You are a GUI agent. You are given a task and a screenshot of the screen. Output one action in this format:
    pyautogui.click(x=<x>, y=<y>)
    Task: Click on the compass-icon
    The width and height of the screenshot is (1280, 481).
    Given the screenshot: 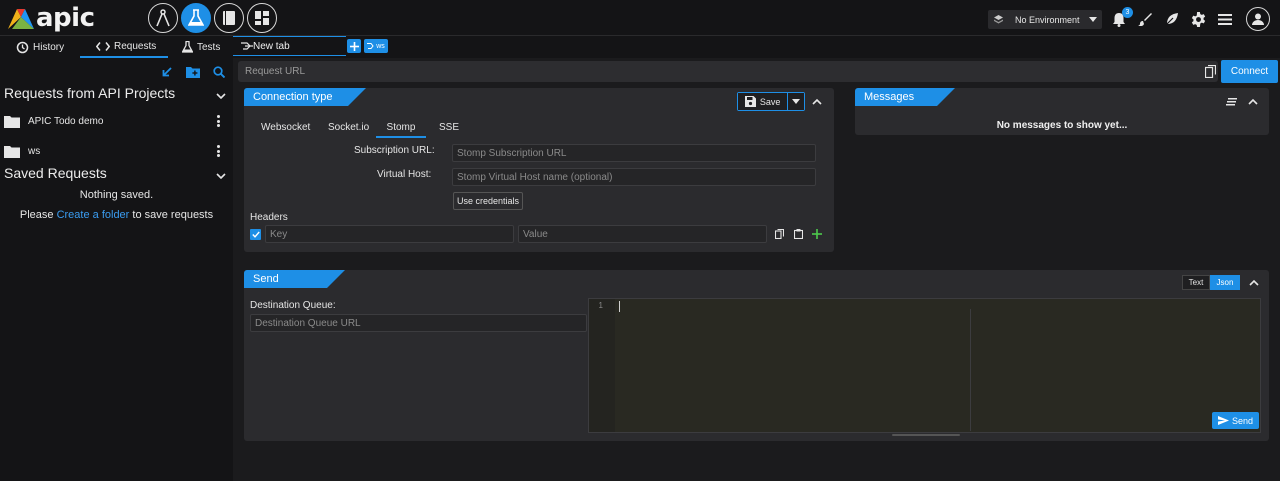 What is the action you would take?
    pyautogui.click(x=163, y=18)
    